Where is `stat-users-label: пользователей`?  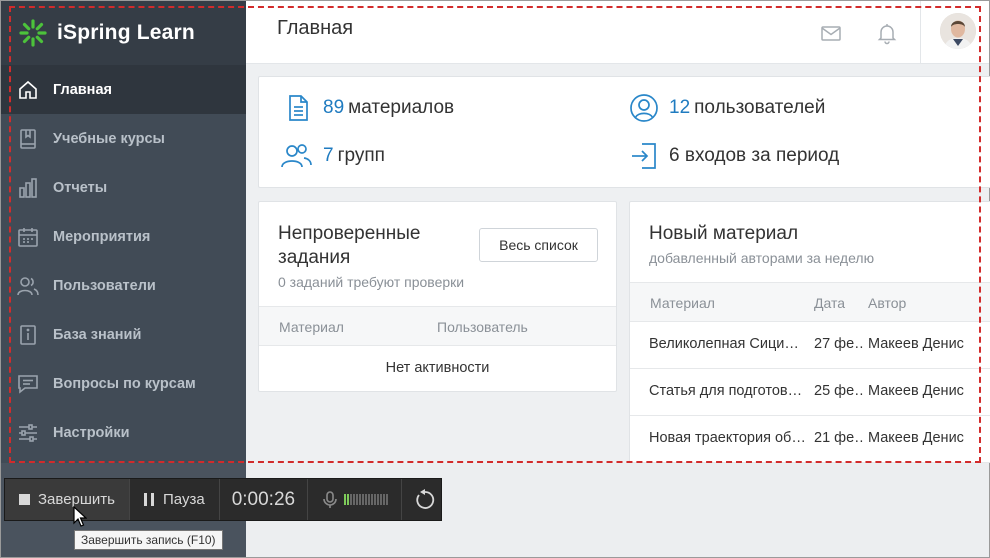
stat-users-label: пользователей is located at coordinates (760, 107).